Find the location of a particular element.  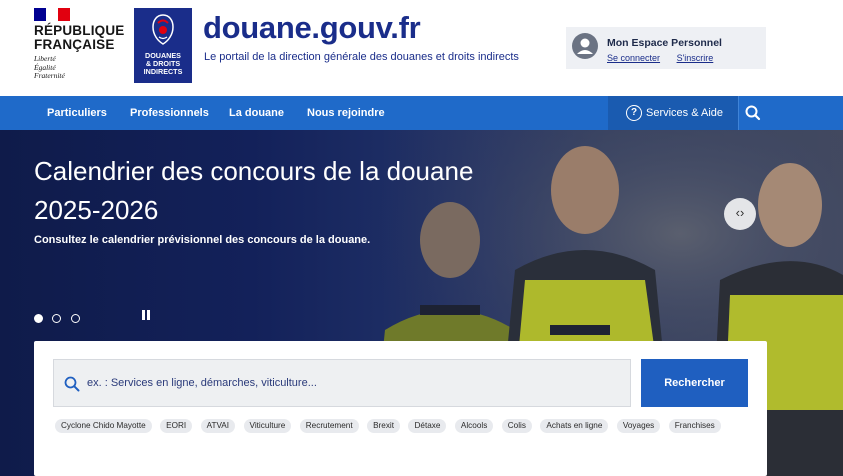

user-icon is located at coordinates (585, 46).